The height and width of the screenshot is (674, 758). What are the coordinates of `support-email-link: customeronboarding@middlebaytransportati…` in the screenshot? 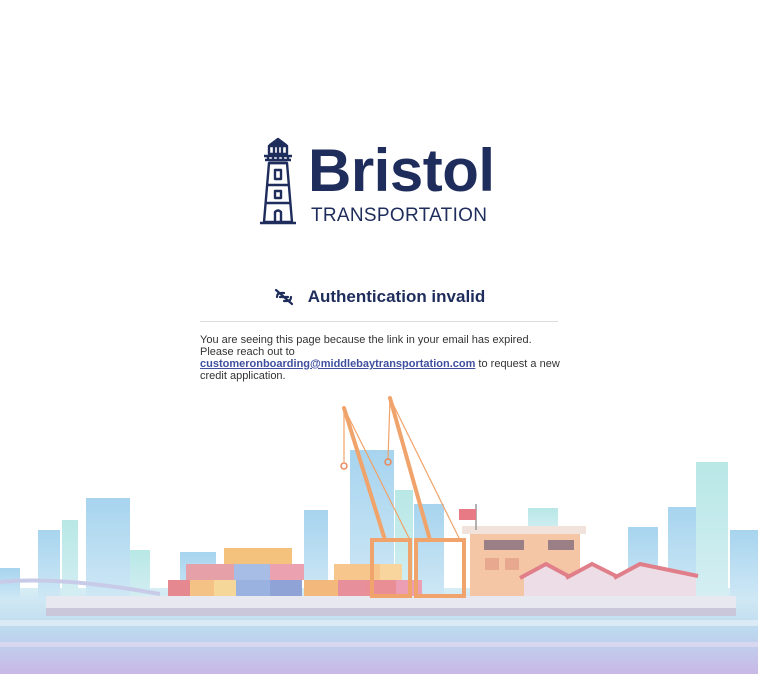 It's located at (337, 364).